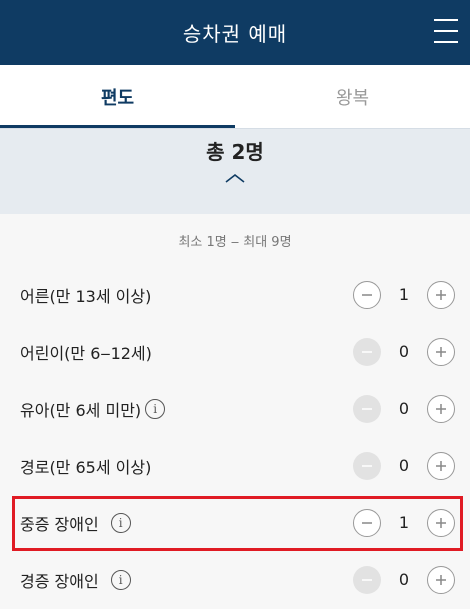  Describe the element at coordinates (235, 465) in the screenshot. I see `passenger-row-senior: 경로(만 65세 이상) 0` at that location.